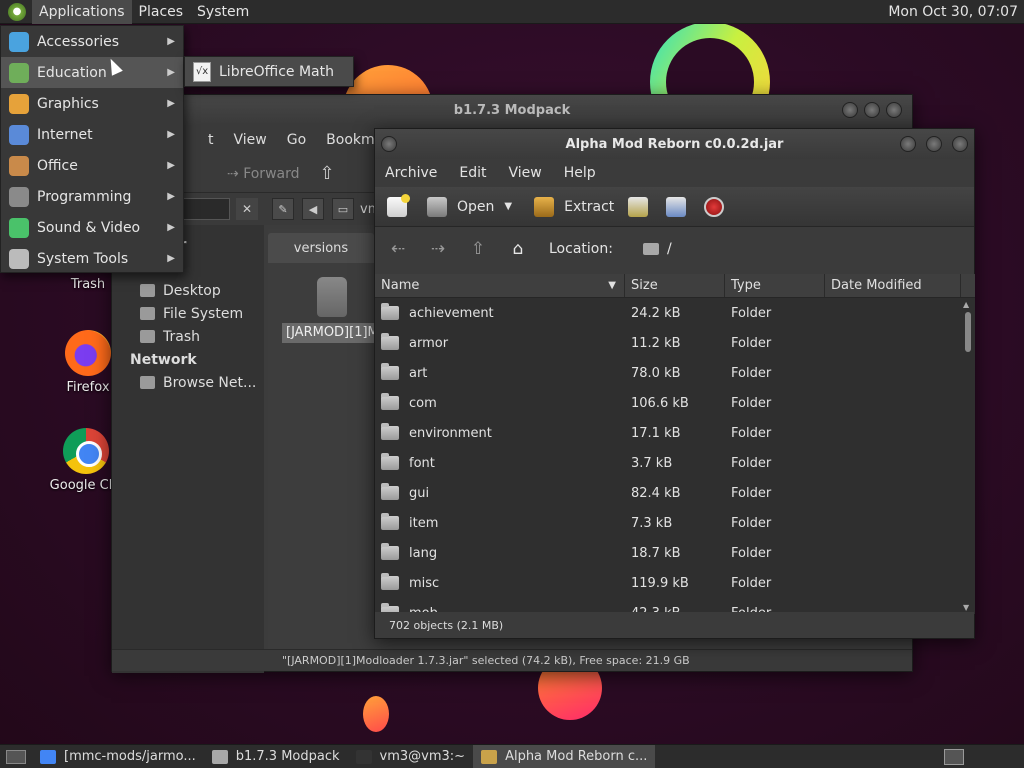  What do you see at coordinates (968, 332) in the screenshot?
I see `scrollbar-thumb` at bounding box center [968, 332].